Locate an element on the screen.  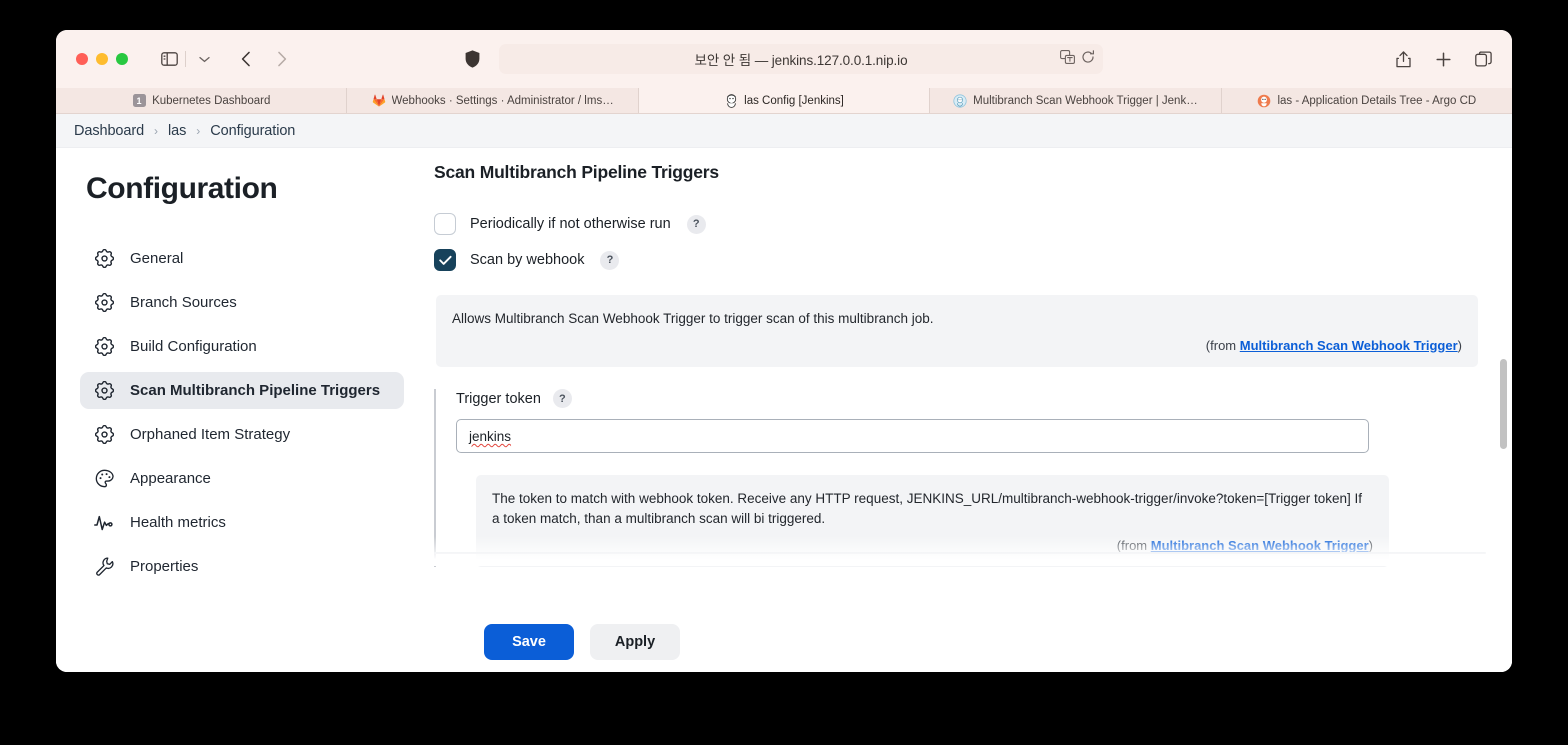
apply-button: Apply is located at coordinates (635, 642).